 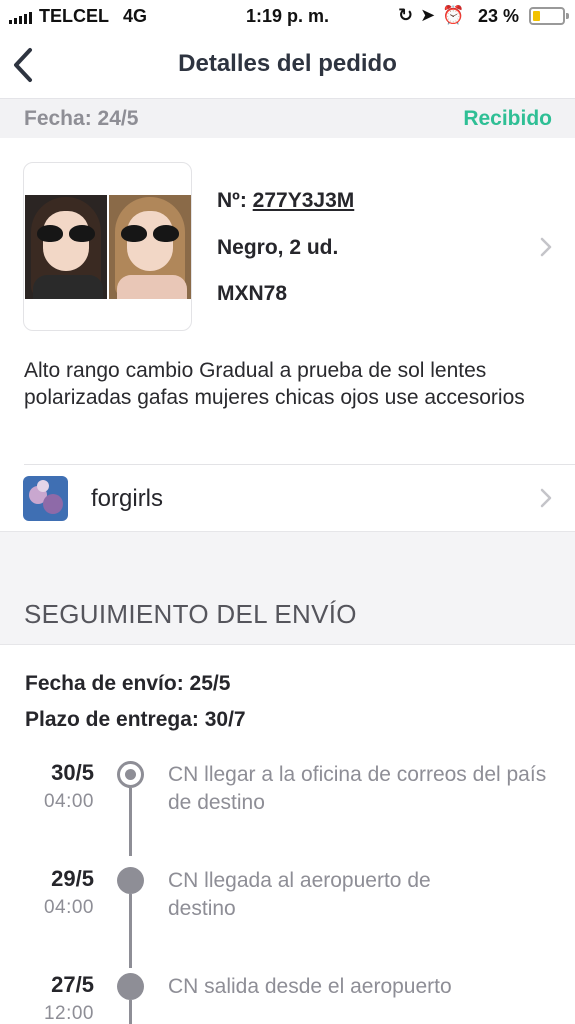 I want to click on event-date: 27/5, so click(x=72, y=984).